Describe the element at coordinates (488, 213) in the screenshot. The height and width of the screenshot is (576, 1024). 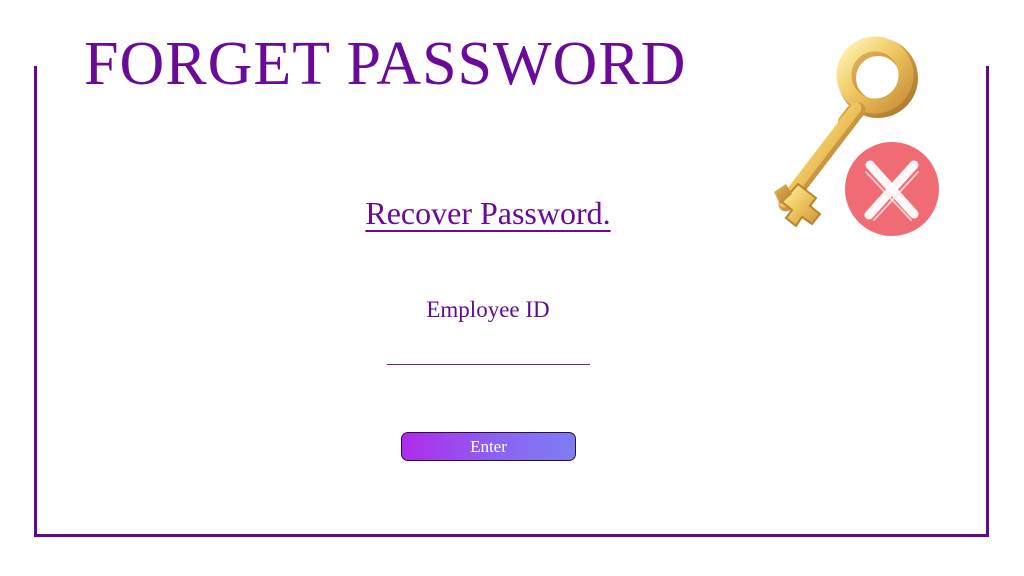
I see `recover-password-heading: Recover Password.` at that location.